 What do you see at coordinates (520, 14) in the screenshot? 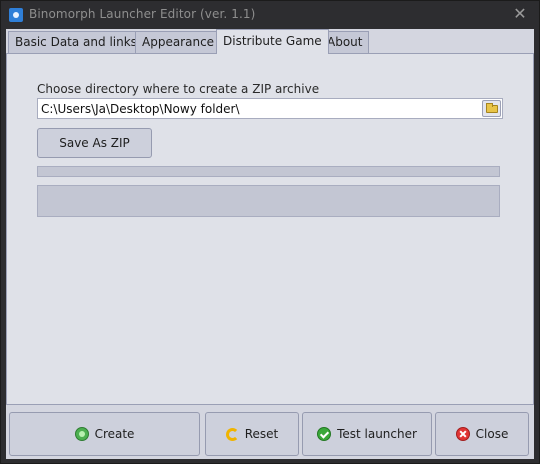
I see `window-close-button: ✕` at bounding box center [520, 14].